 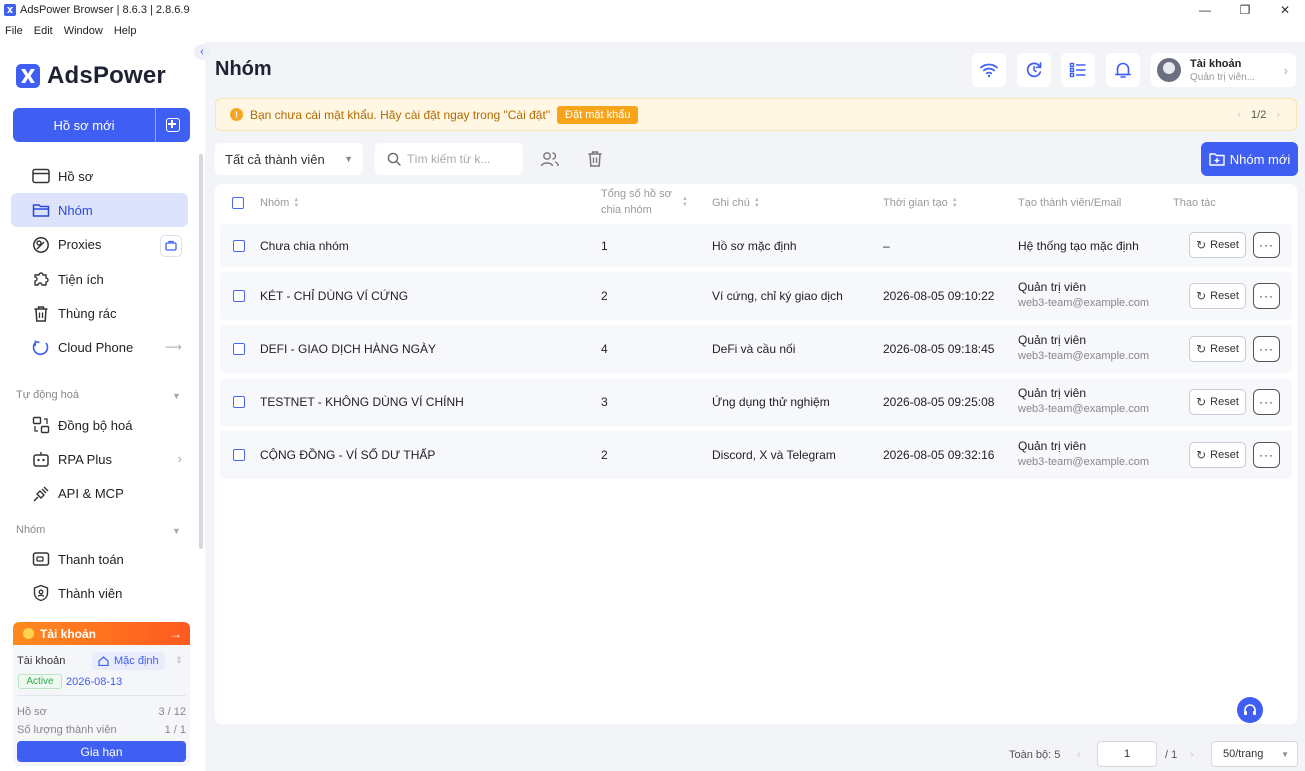 What do you see at coordinates (394, 159) in the screenshot?
I see `search-icon` at bounding box center [394, 159].